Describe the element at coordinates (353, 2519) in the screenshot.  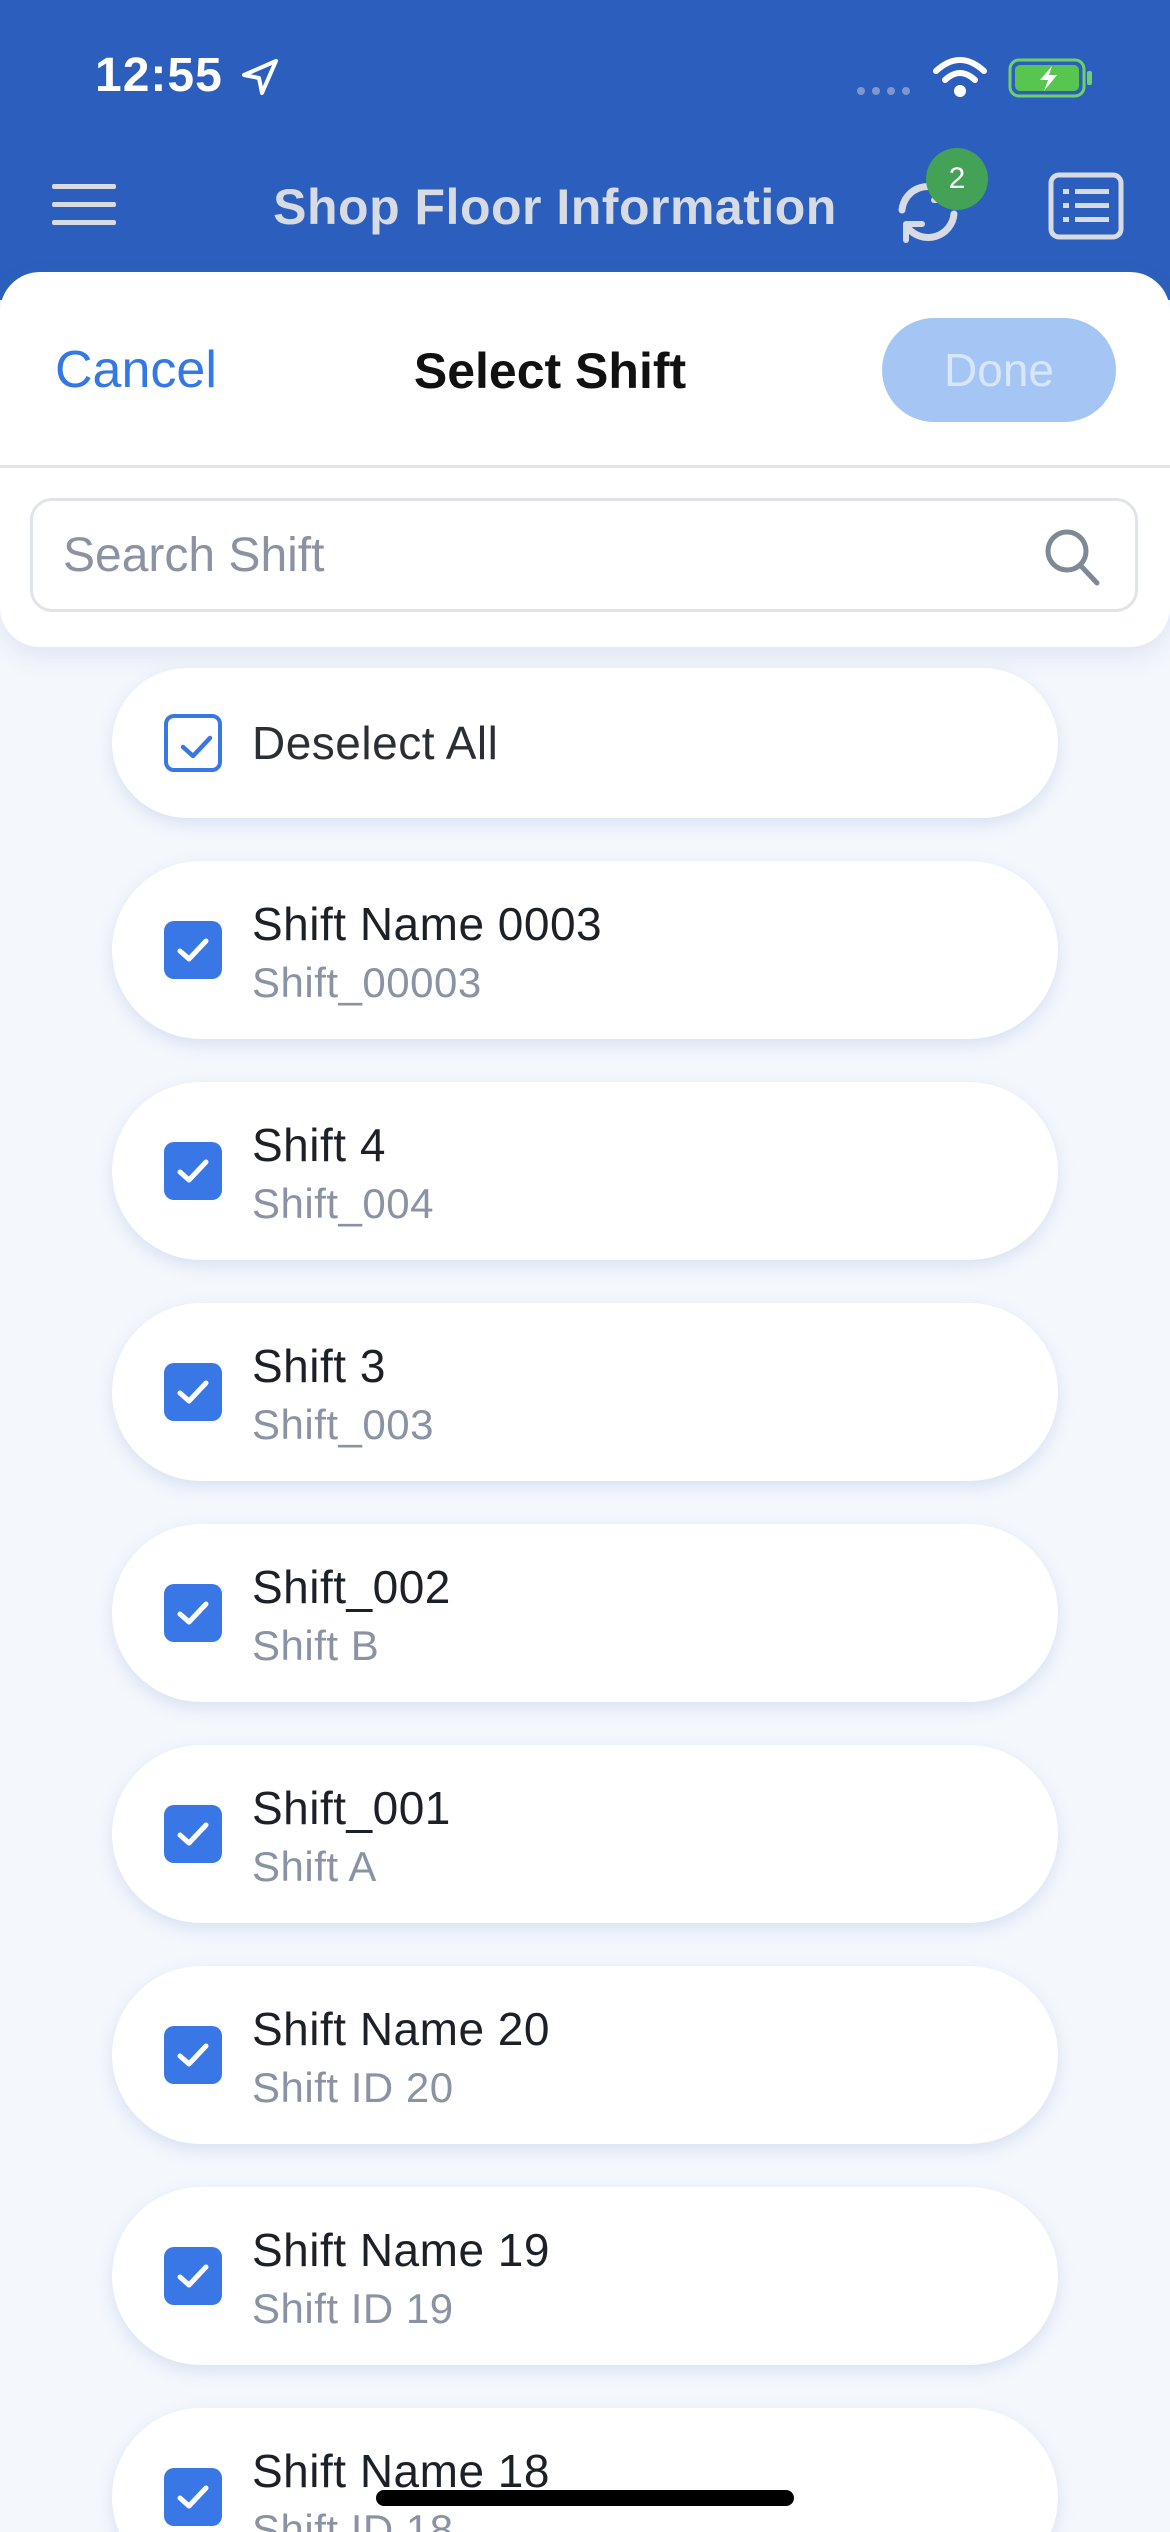
I see `shift-id: Shift ID 18` at that location.